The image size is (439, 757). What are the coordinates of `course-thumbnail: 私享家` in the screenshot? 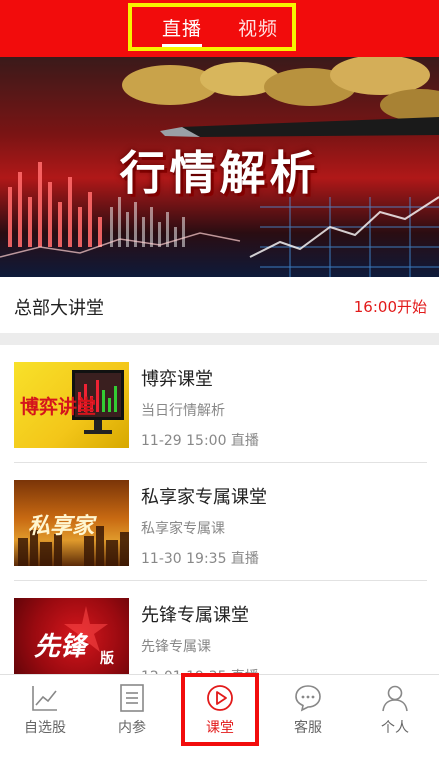 It's located at (71, 523).